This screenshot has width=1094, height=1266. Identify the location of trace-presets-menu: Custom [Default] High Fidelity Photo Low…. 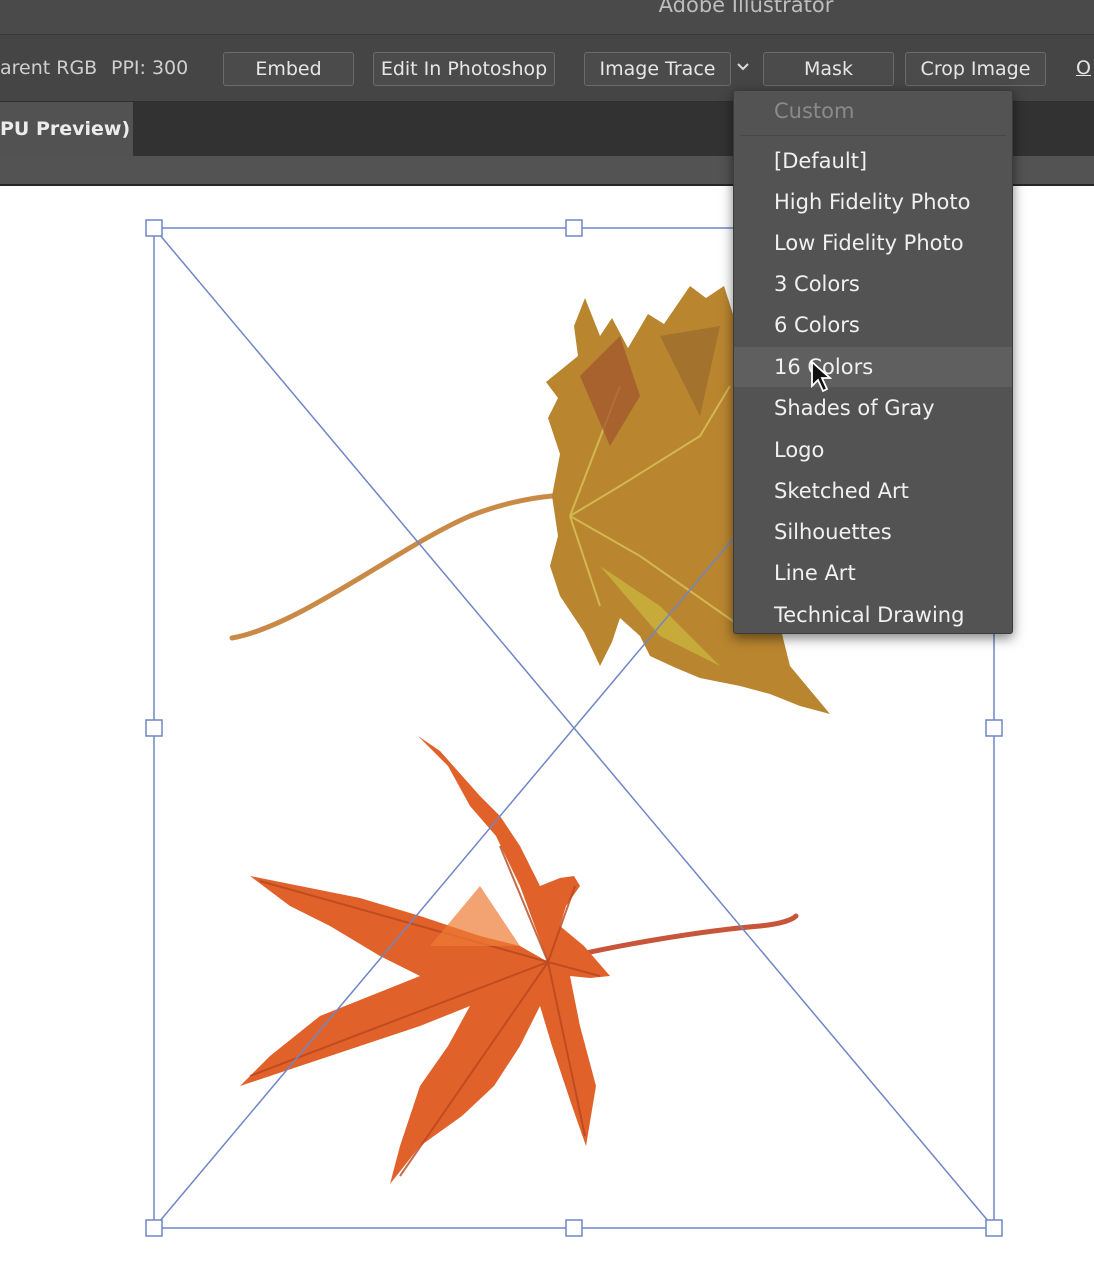
(873, 362).